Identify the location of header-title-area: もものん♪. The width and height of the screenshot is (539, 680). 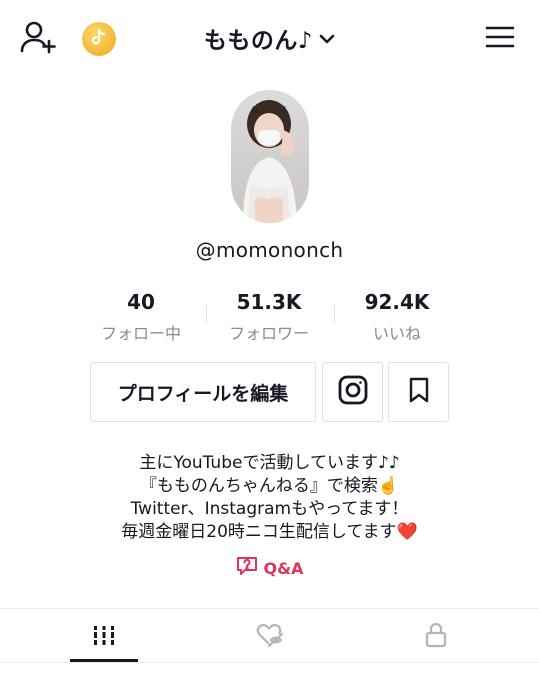
(269, 38).